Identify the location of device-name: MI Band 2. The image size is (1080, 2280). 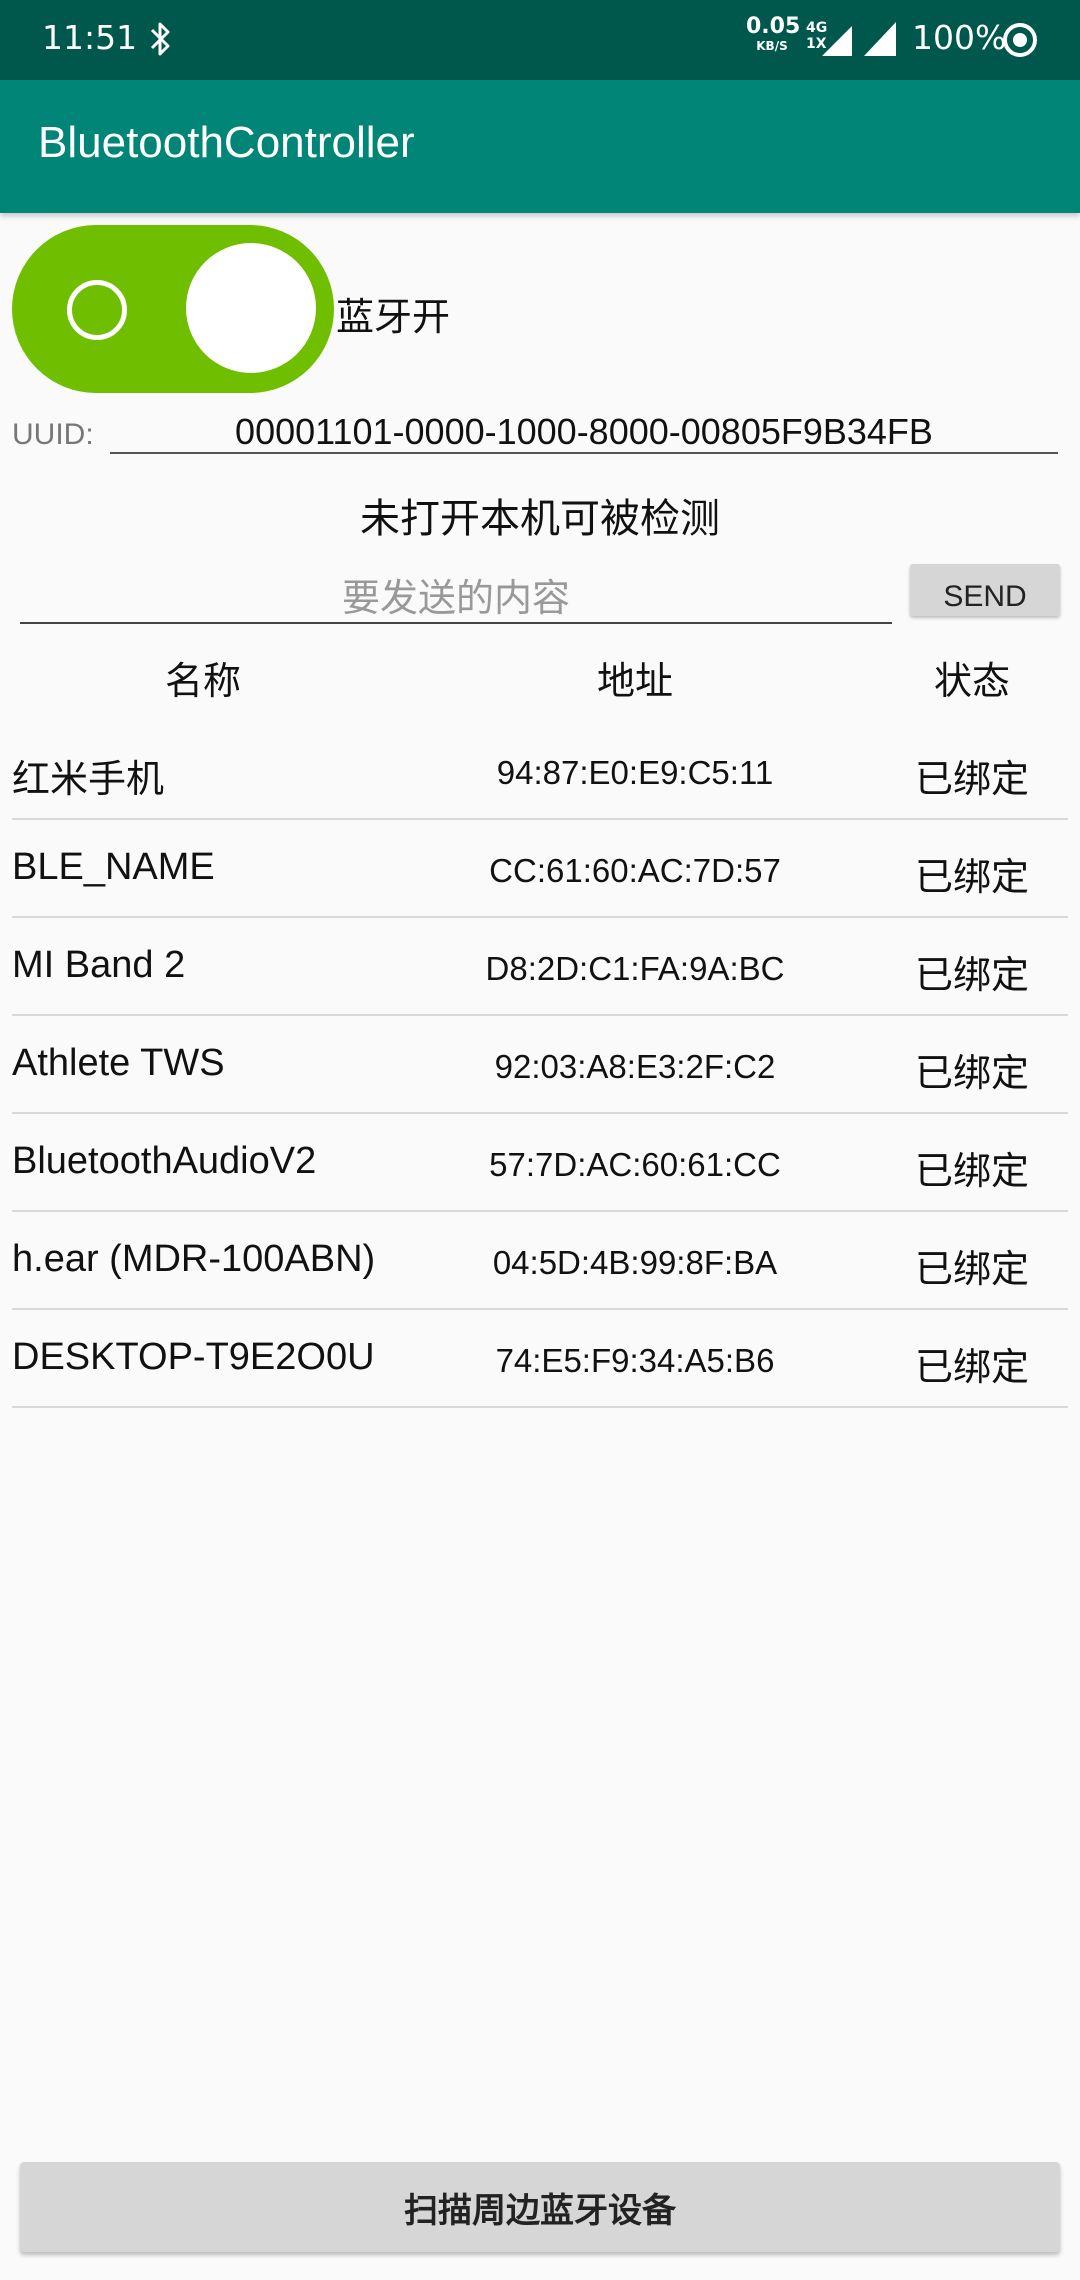
(99, 965).